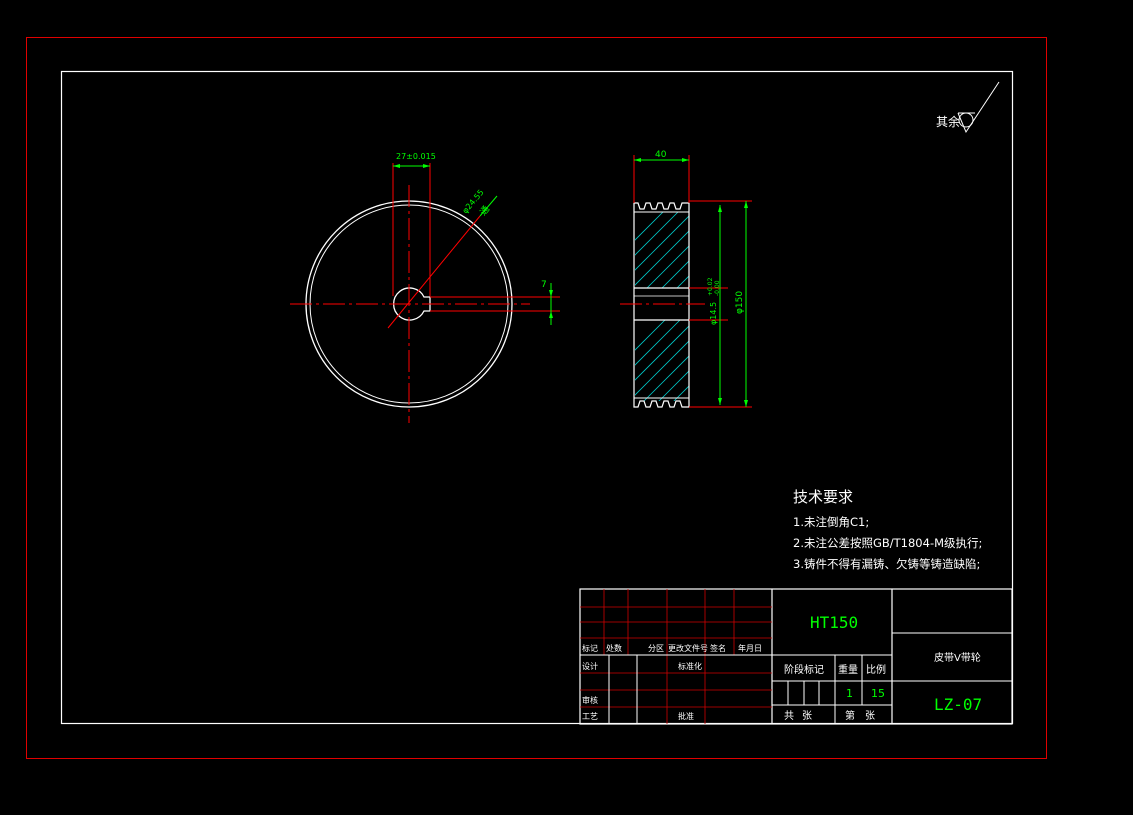 This screenshot has width=1133, height=815. What do you see at coordinates (416, 156) in the screenshot?
I see `dim-keyway-width: 27±0.015` at bounding box center [416, 156].